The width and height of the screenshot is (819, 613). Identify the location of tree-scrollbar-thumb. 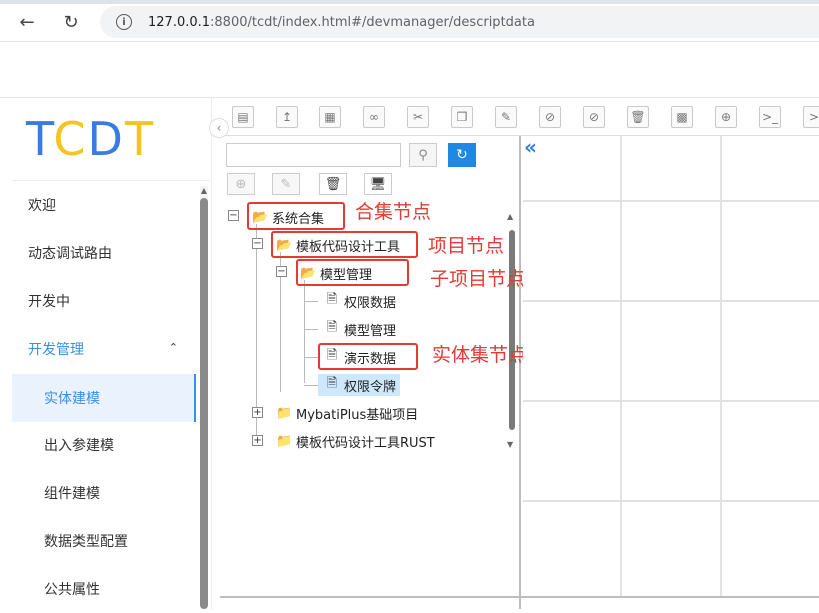
(512, 330).